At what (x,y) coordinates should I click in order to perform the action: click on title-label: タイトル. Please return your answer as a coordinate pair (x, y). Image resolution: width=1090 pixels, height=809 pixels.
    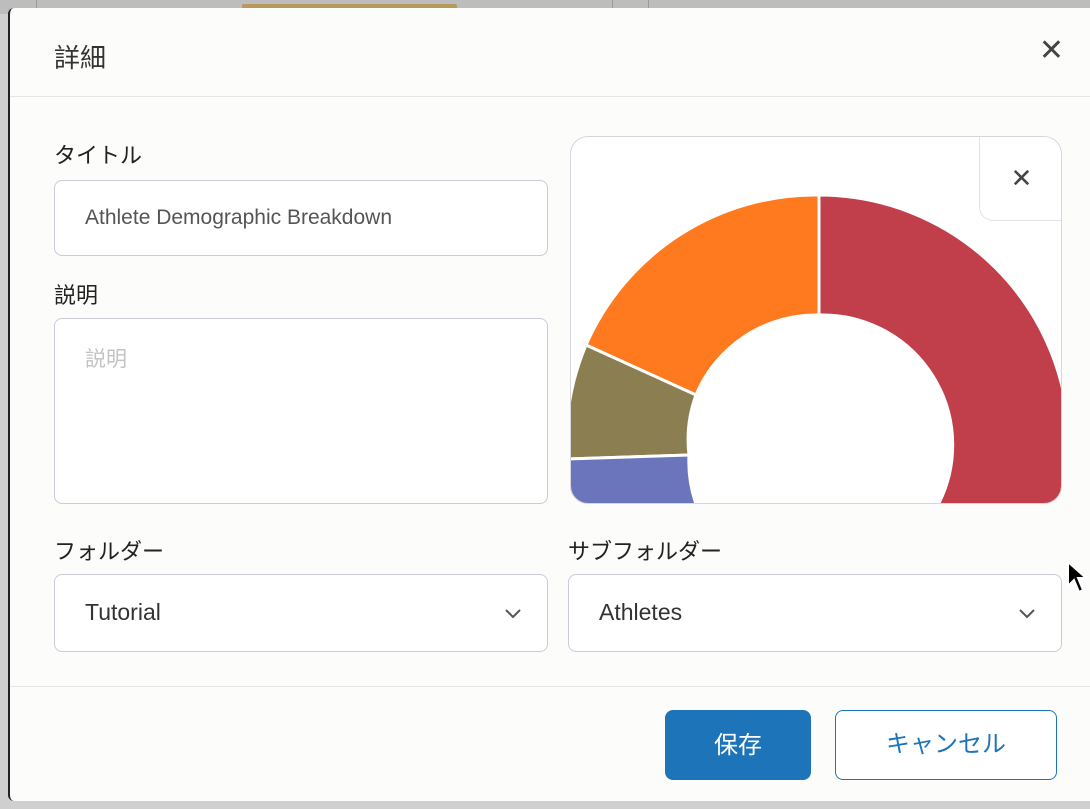
    Looking at the image, I should click on (98, 156).